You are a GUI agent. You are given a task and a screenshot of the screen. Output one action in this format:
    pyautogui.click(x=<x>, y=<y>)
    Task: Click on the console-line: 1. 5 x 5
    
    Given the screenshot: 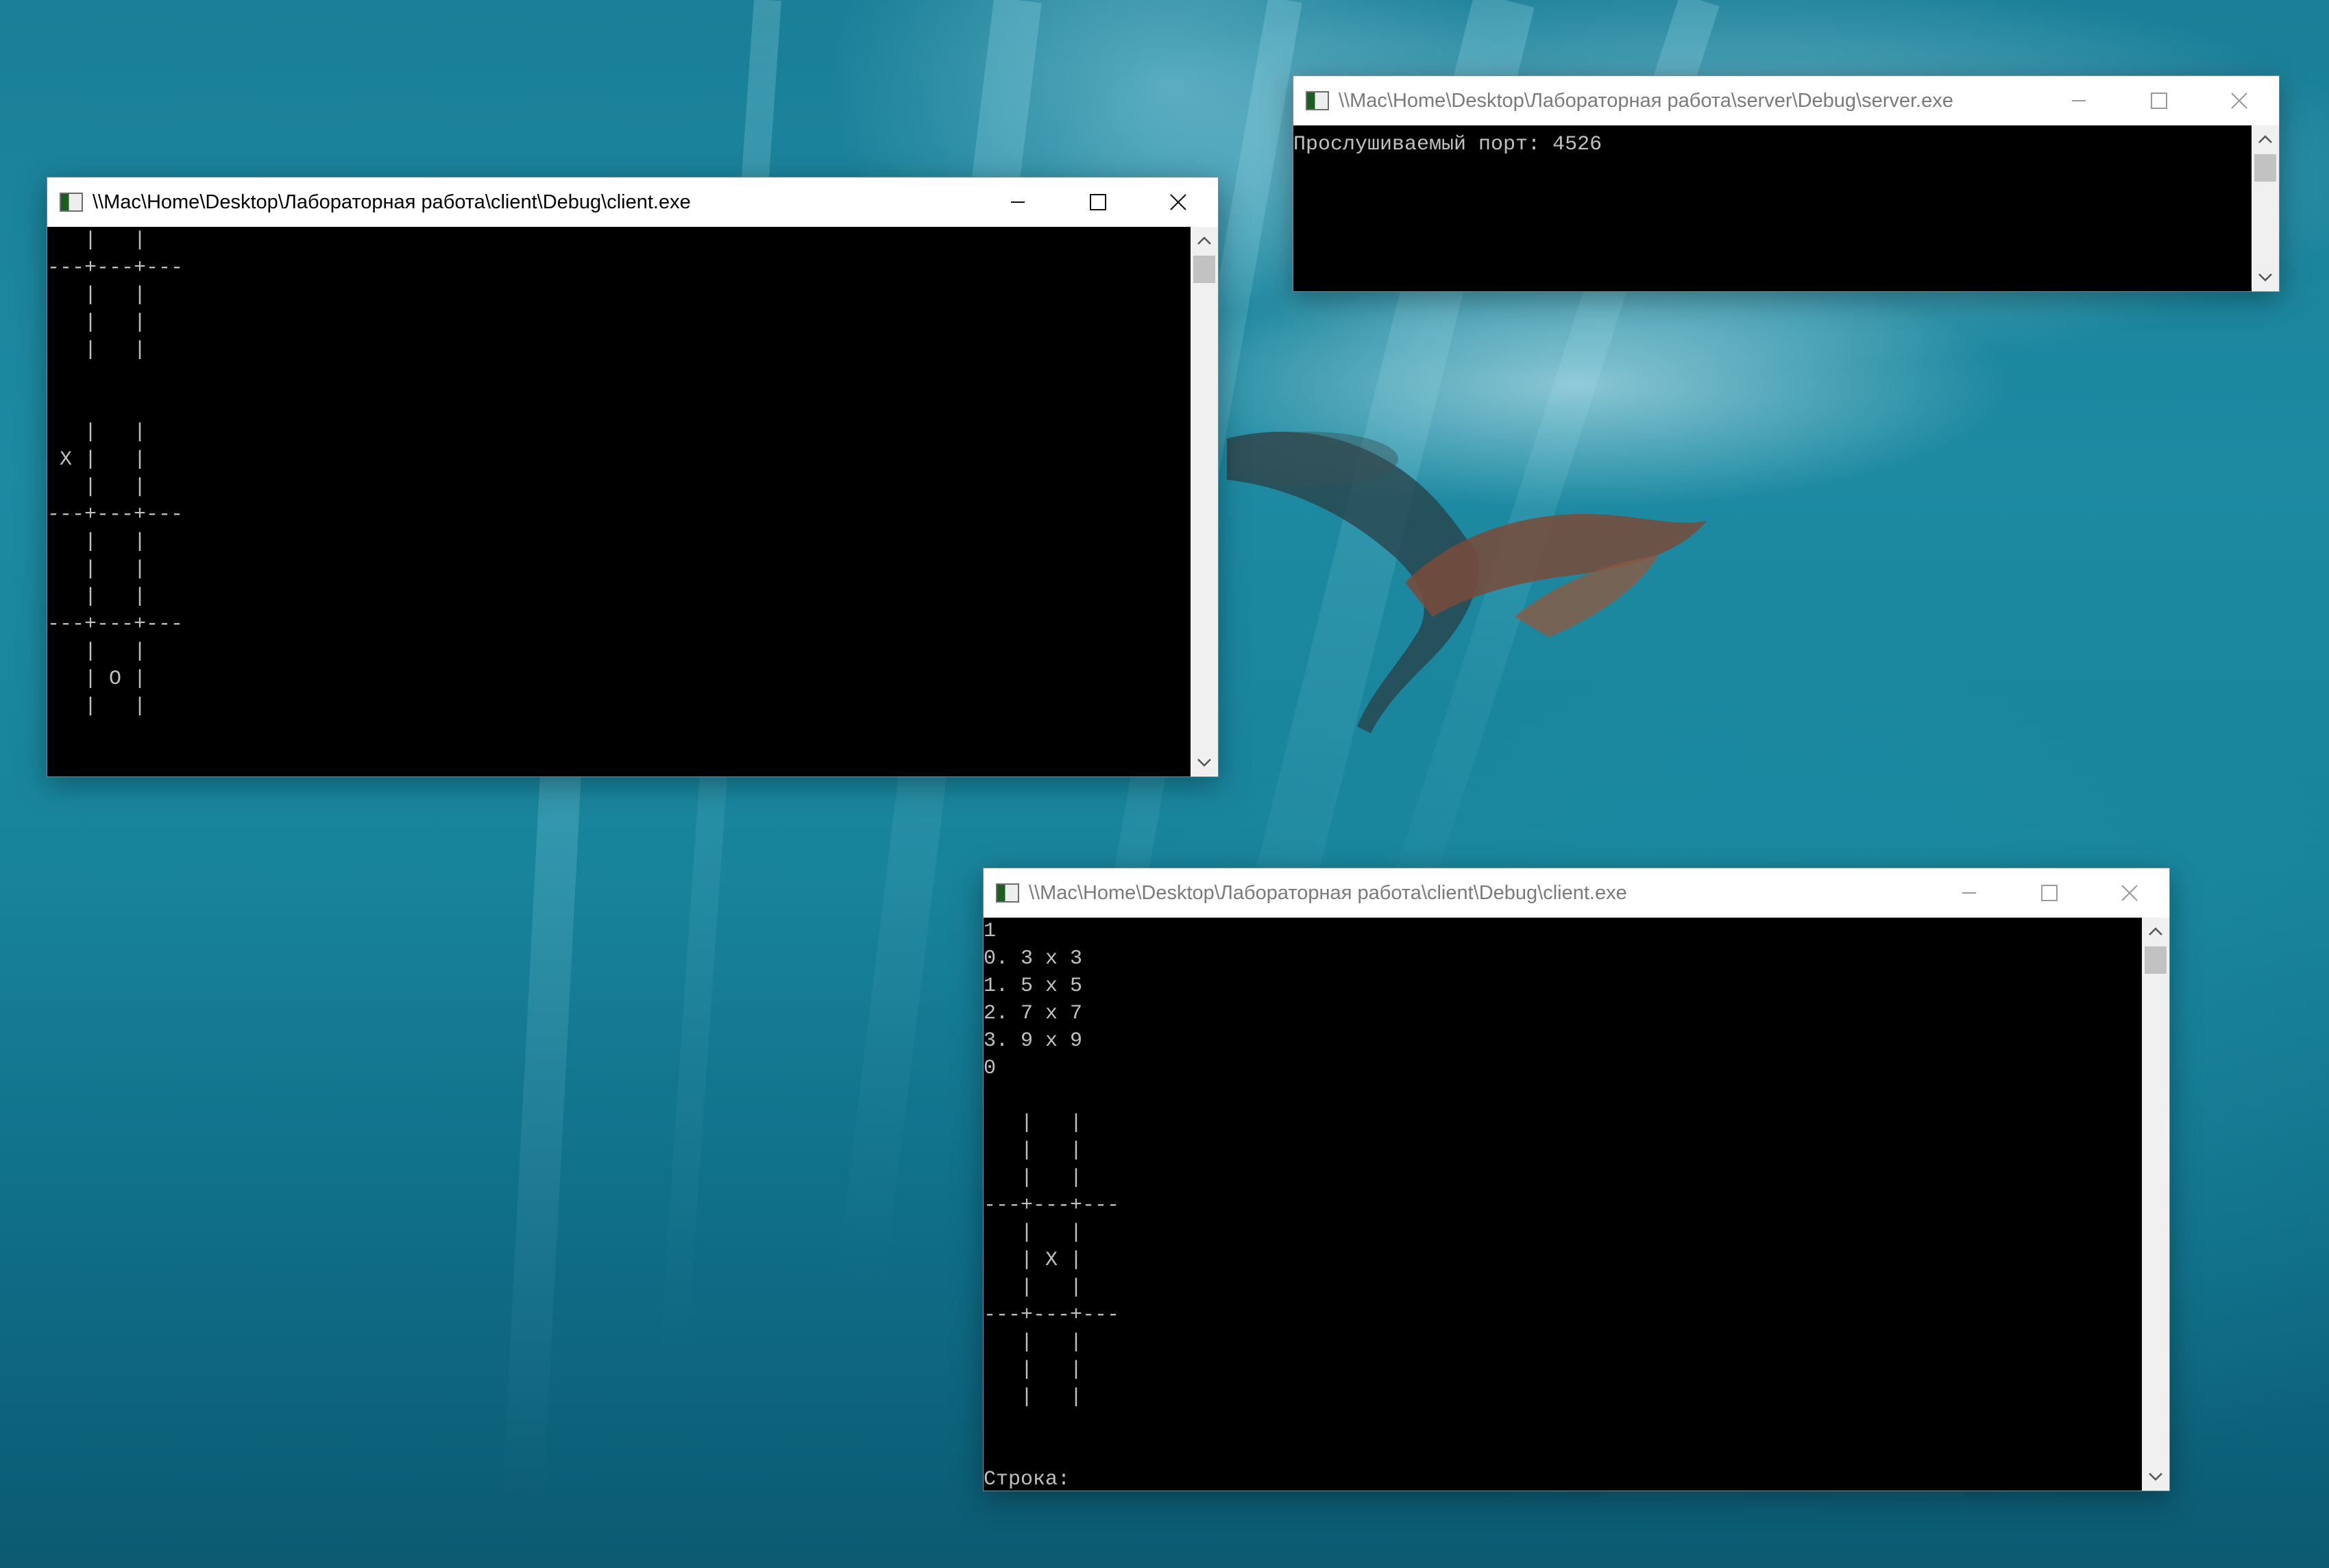 What is the action you would take?
    pyautogui.click(x=1033, y=986)
    